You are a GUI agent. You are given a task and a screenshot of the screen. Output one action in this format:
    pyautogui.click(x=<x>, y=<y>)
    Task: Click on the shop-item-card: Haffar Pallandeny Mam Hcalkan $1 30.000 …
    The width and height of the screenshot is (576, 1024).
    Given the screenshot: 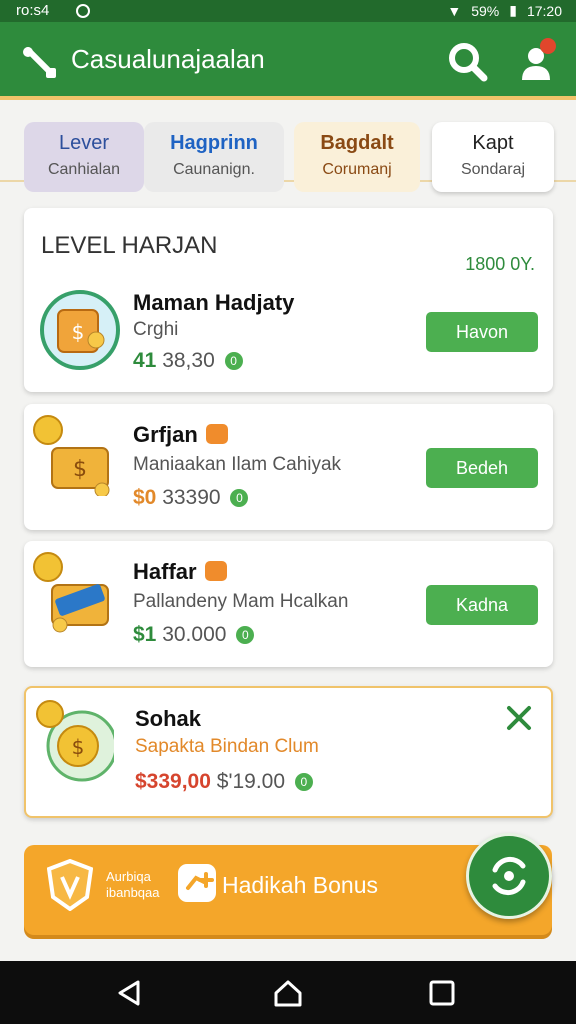 What is the action you would take?
    pyautogui.click(x=288, y=604)
    